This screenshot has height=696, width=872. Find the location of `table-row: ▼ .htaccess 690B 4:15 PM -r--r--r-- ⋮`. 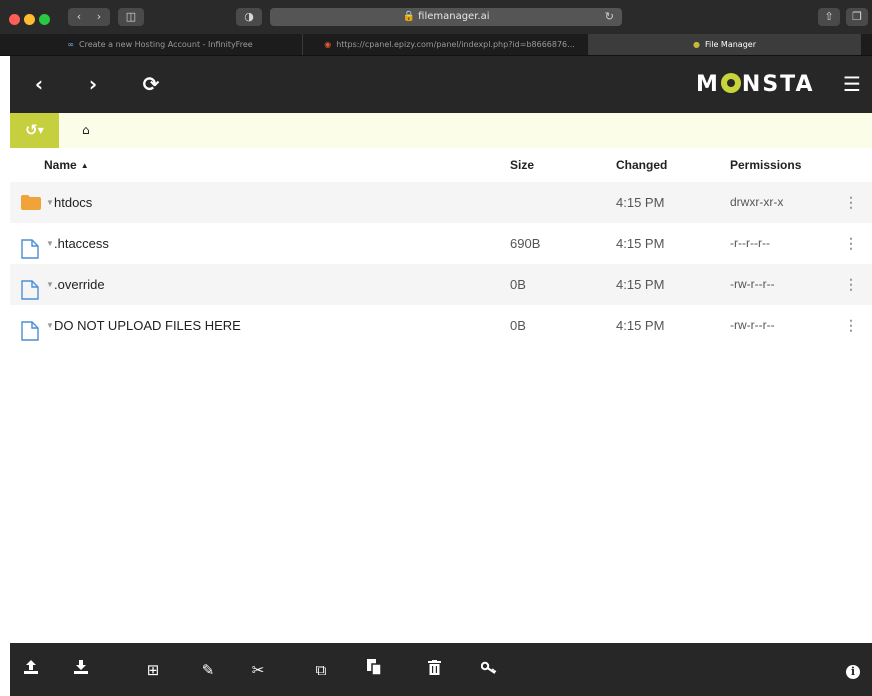

table-row: ▼ .htaccess 690B 4:15 PM -r--r--r-- ⋮ is located at coordinates (441, 243).